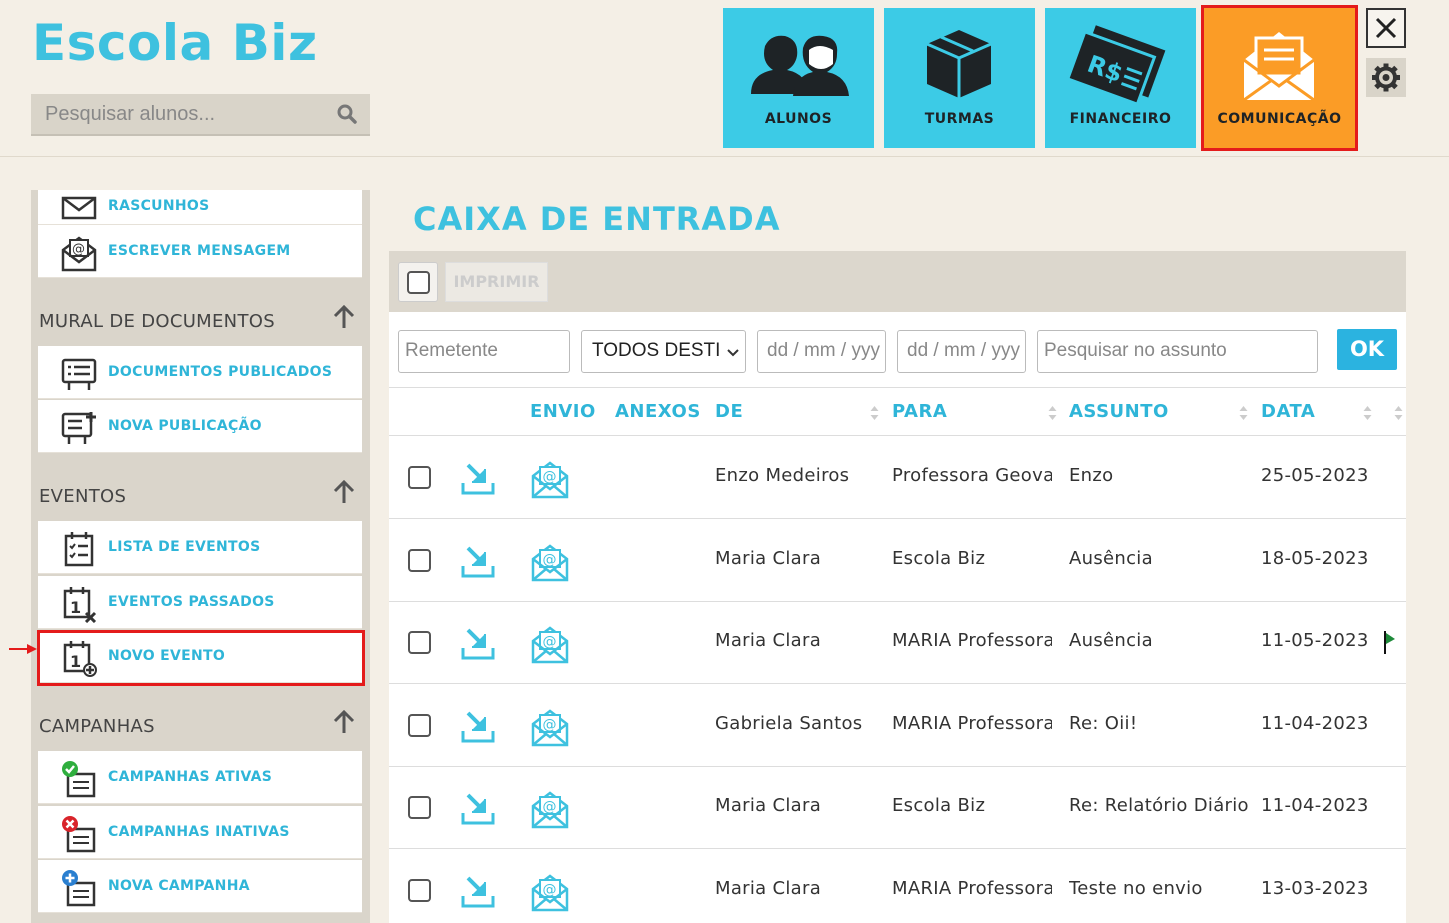  Describe the element at coordinates (821, 351) in the screenshot. I see `date-from-input: dd / mm / yyy` at that location.